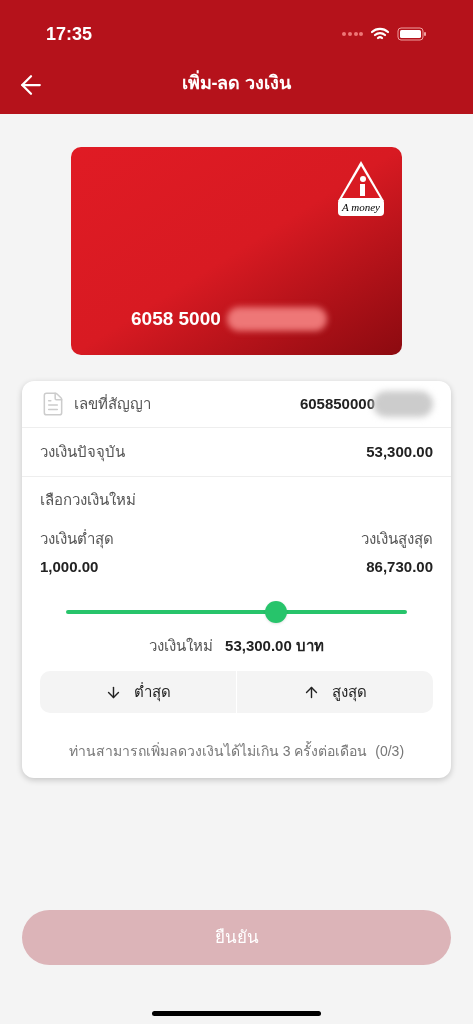 This screenshot has height=1024, width=473. What do you see at coordinates (112, 403) in the screenshot?
I see `contract-label: เลขที่สัญญา` at bounding box center [112, 403].